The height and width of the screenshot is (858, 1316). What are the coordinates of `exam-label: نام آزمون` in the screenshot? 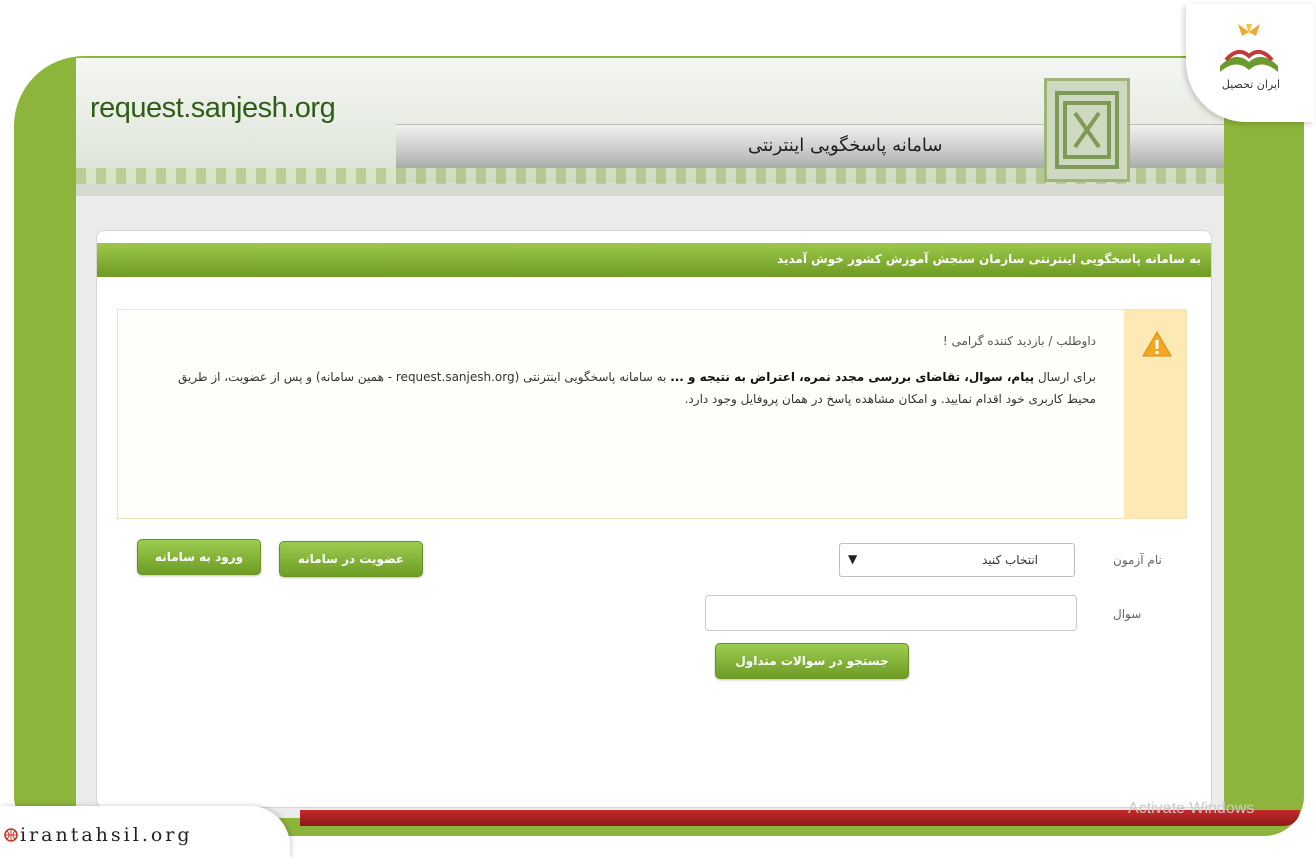 It's located at (1137, 560).